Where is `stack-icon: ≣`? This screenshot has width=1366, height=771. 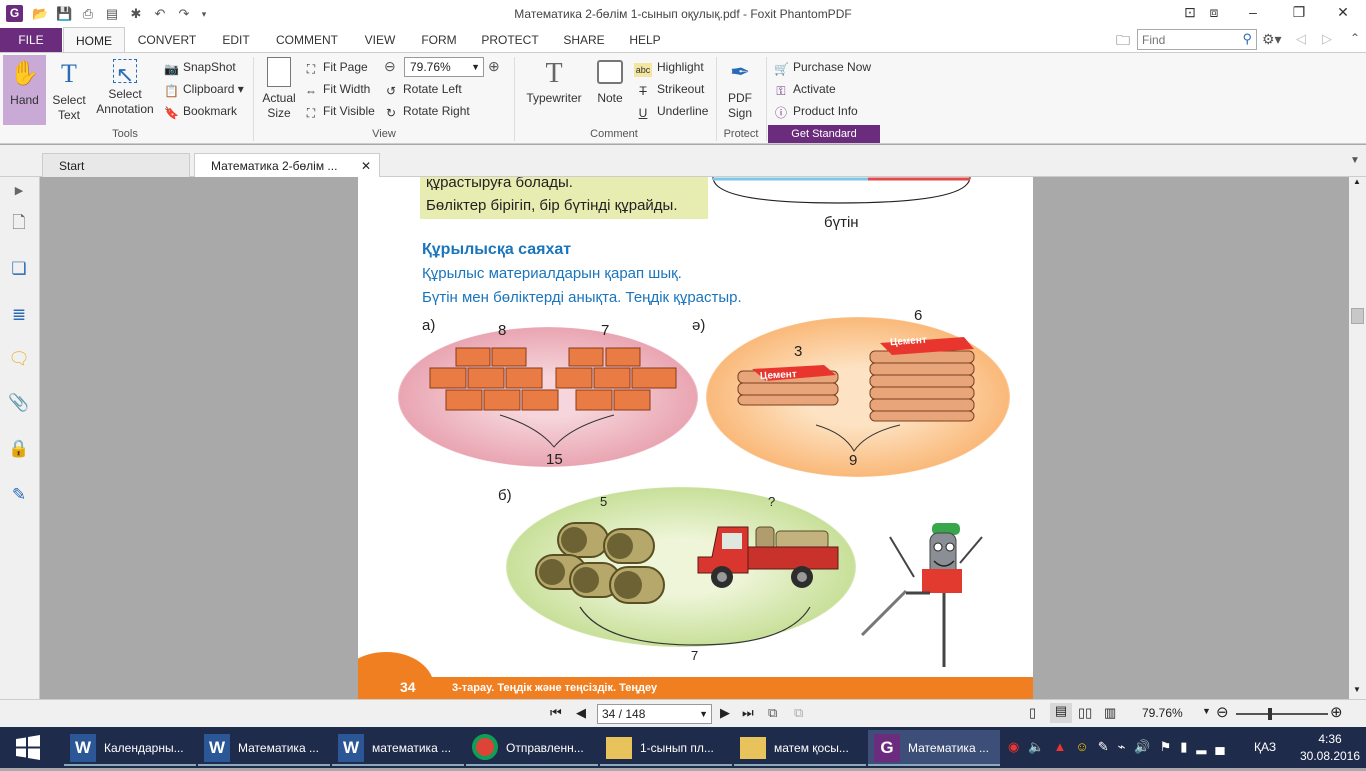 stack-icon: ≣ is located at coordinates (19, 315).